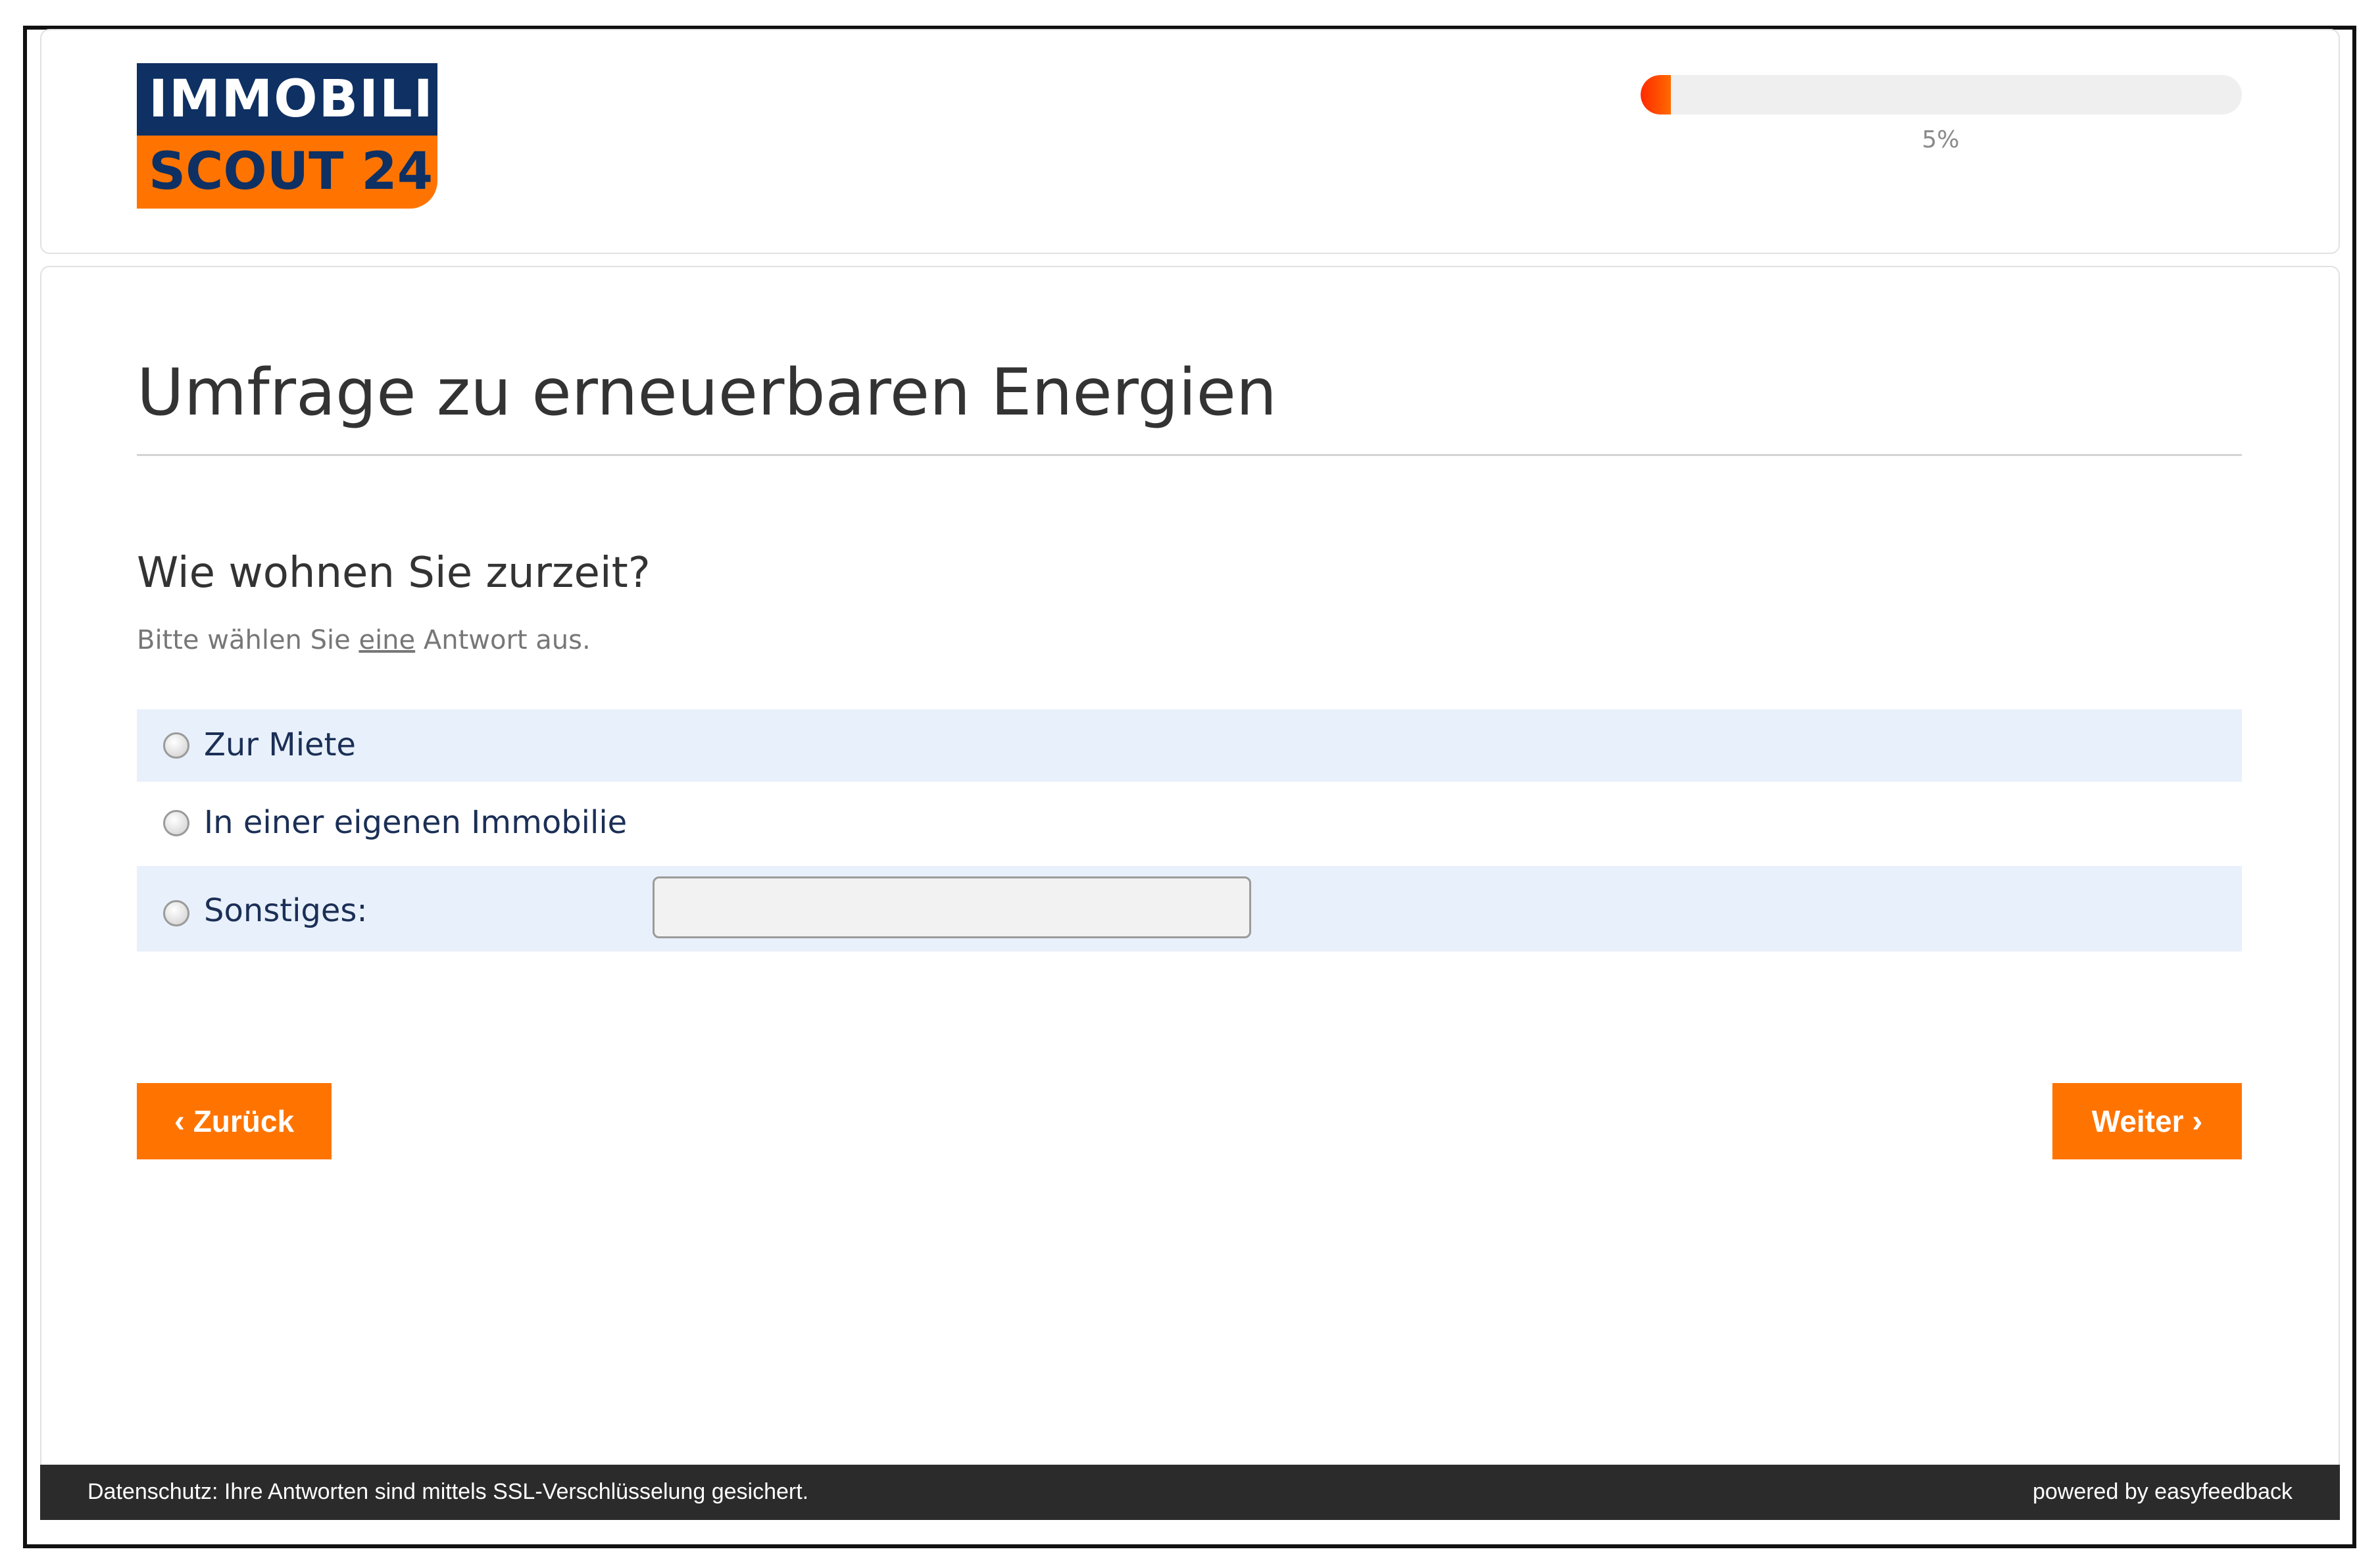 The width and height of the screenshot is (2380, 1568). I want to click on radio-sonstiges, so click(176, 913).